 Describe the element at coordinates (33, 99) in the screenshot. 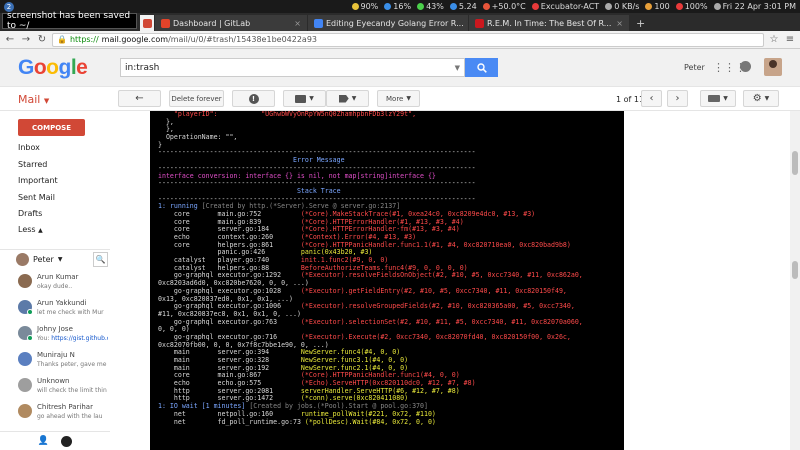

I see `mail-switcher: Mail ▼` at that location.